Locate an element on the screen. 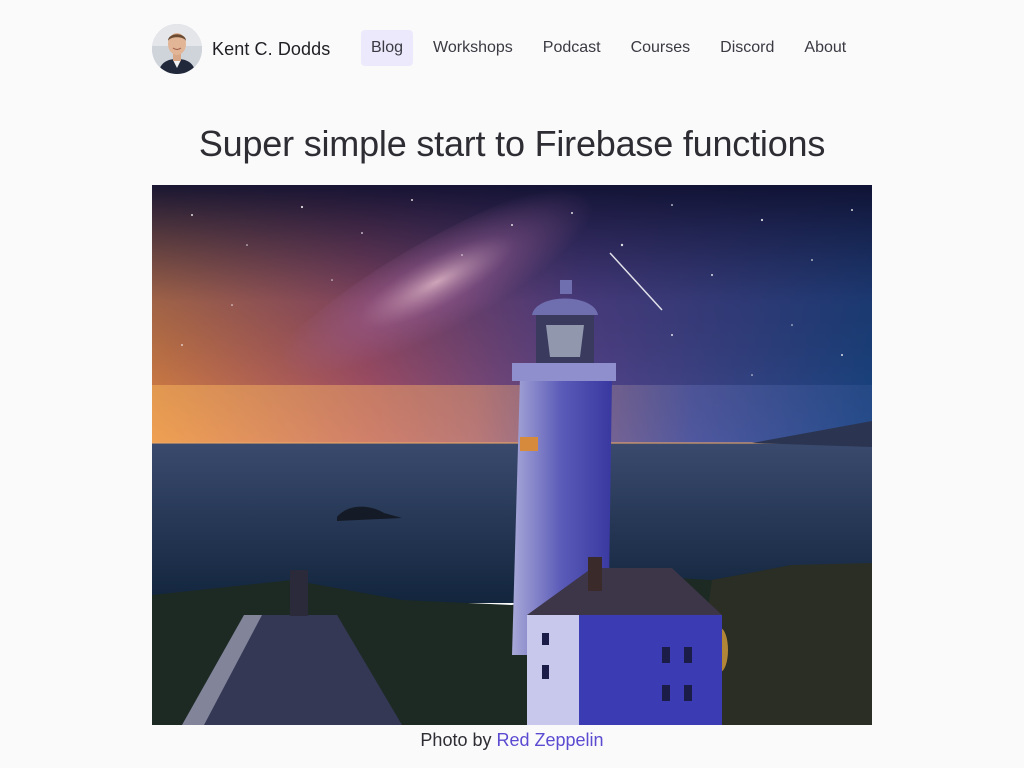 The width and height of the screenshot is (1024, 768). nav-discord: Discord is located at coordinates (747, 48).